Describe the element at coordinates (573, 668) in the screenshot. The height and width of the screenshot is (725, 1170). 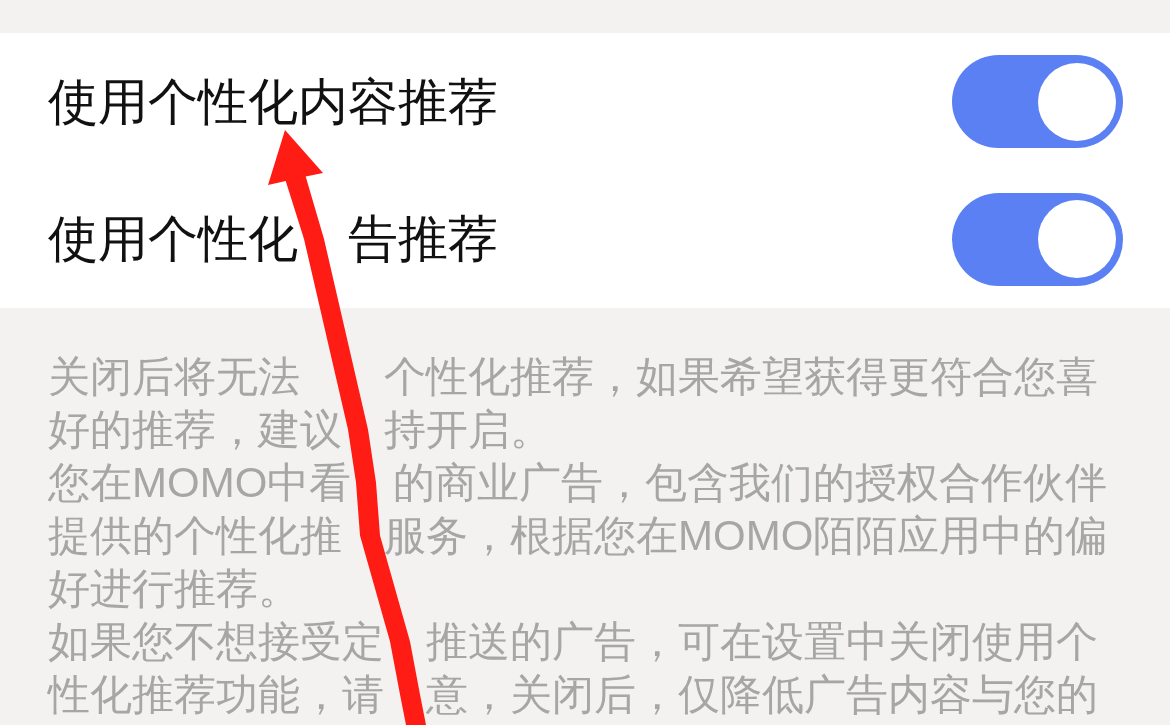
I see `description-text: 如果您不想接受定 推送的广告，可在设置中关闭使用个性化推荐功能，请 意，关闭后，仅降低广告内容与您的` at that location.